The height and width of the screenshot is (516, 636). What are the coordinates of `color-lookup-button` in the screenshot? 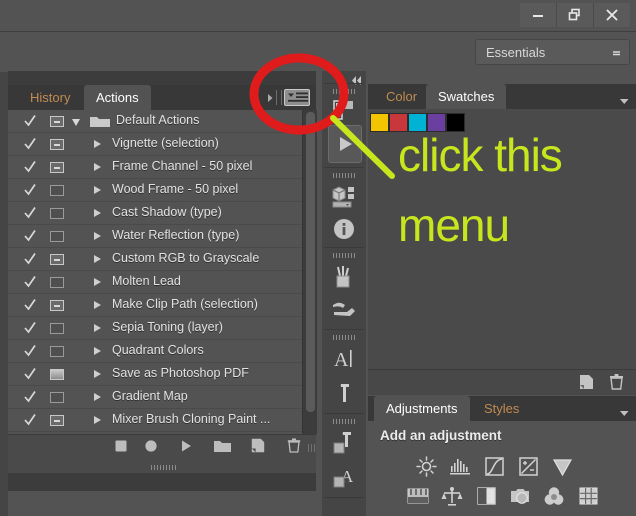 It's located at (588, 496).